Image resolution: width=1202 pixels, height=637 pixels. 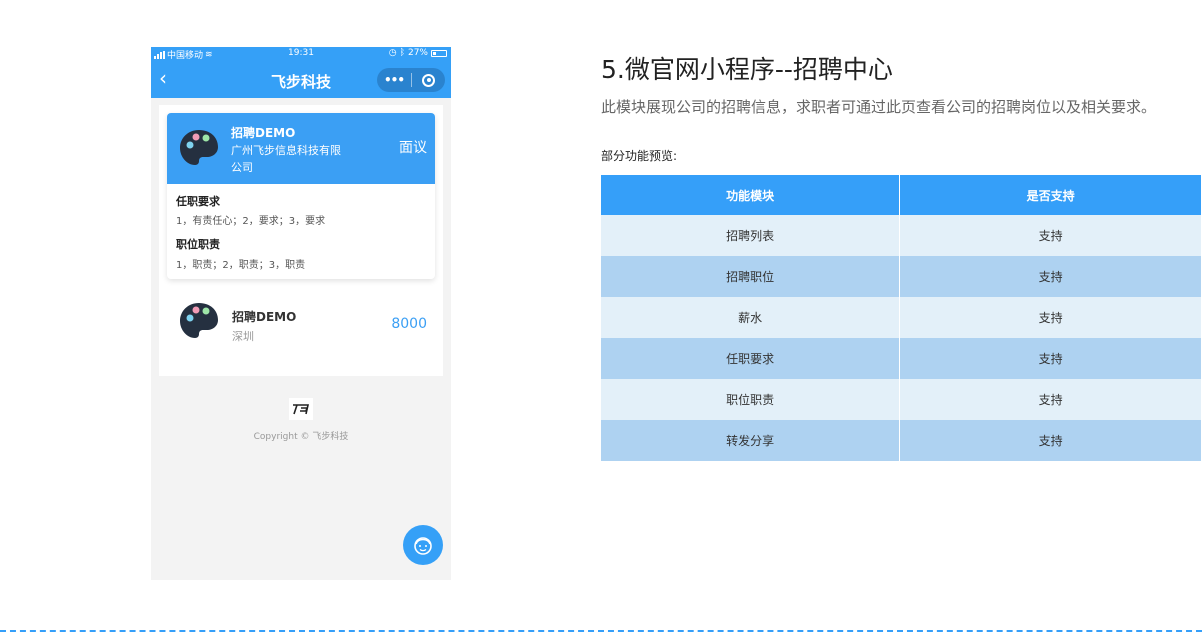 What do you see at coordinates (751, 440) in the screenshot?
I see `table-cell: 转发分享` at bounding box center [751, 440].